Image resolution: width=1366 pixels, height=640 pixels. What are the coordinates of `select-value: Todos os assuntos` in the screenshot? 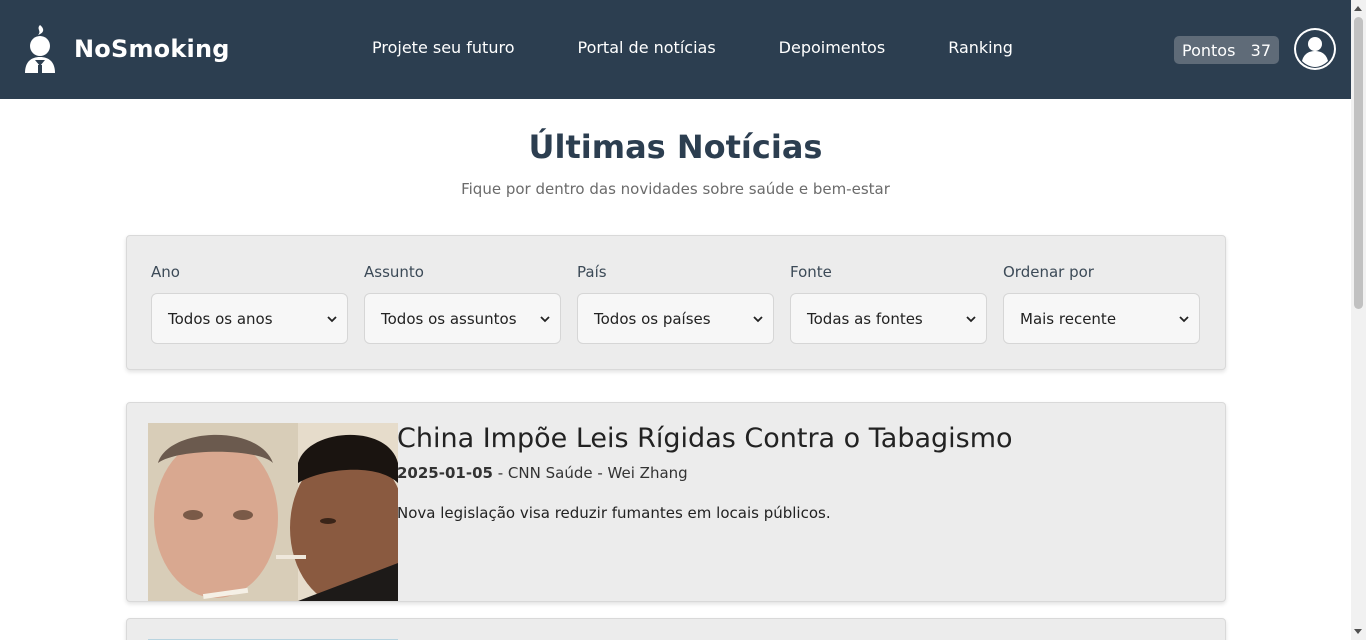 It's located at (449, 318).